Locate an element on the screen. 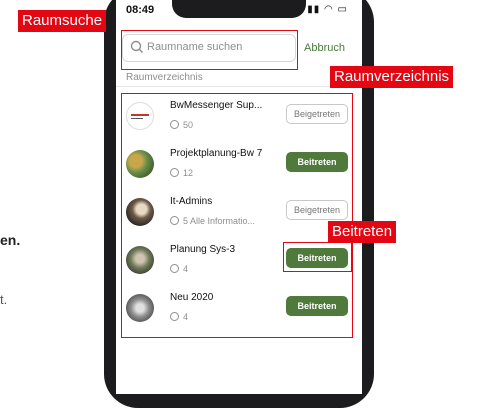  wifi-icon: ◠ is located at coordinates (329, 9).